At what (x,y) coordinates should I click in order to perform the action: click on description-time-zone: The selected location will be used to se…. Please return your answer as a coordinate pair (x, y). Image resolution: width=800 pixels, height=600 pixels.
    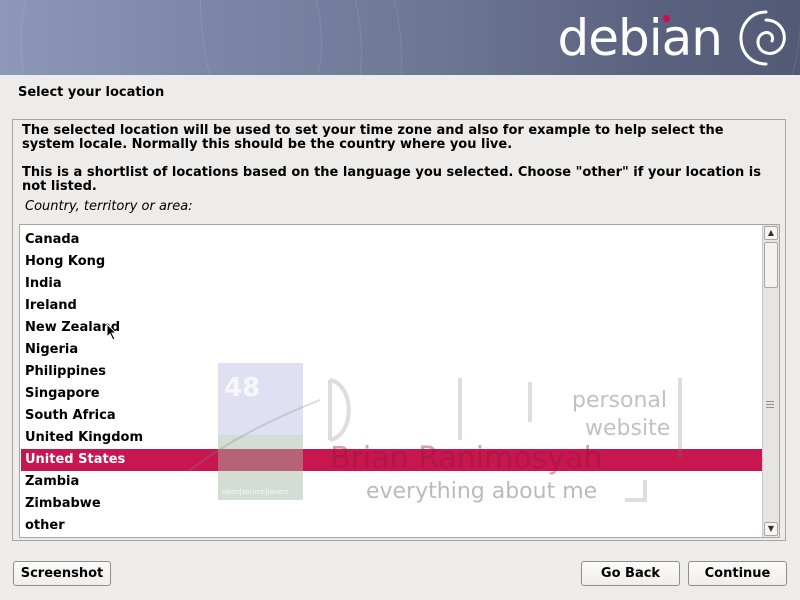
    Looking at the image, I should click on (373, 137).